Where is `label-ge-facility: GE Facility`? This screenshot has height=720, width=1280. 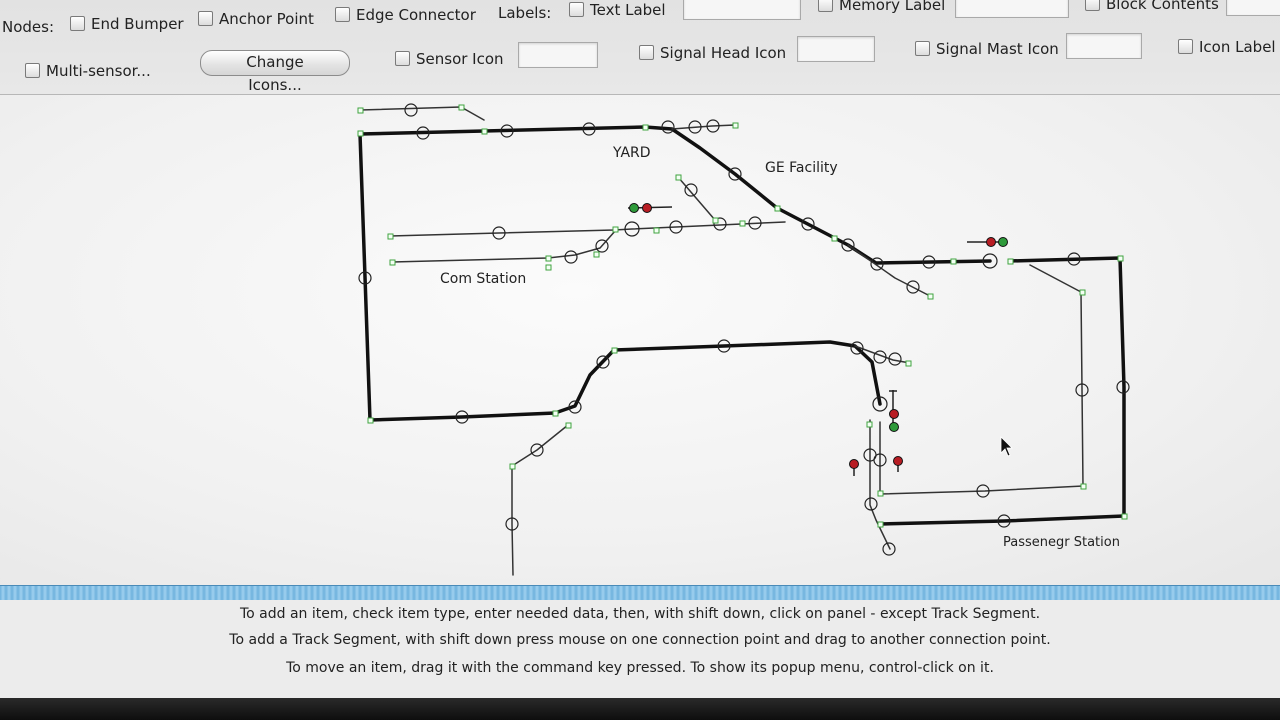 label-ge-facility: GE Facility is located at coordinates (801, 168).